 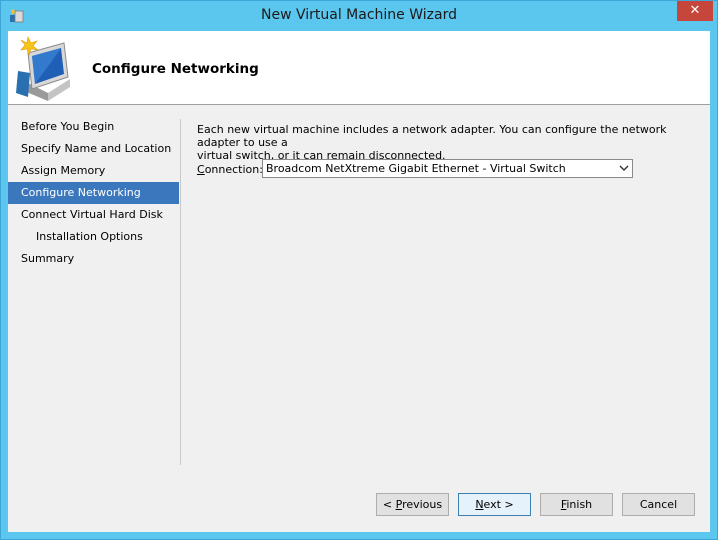 I want to click on title-bar: New Virtual Machine Wizard ✕, so click(x=359, y=16).